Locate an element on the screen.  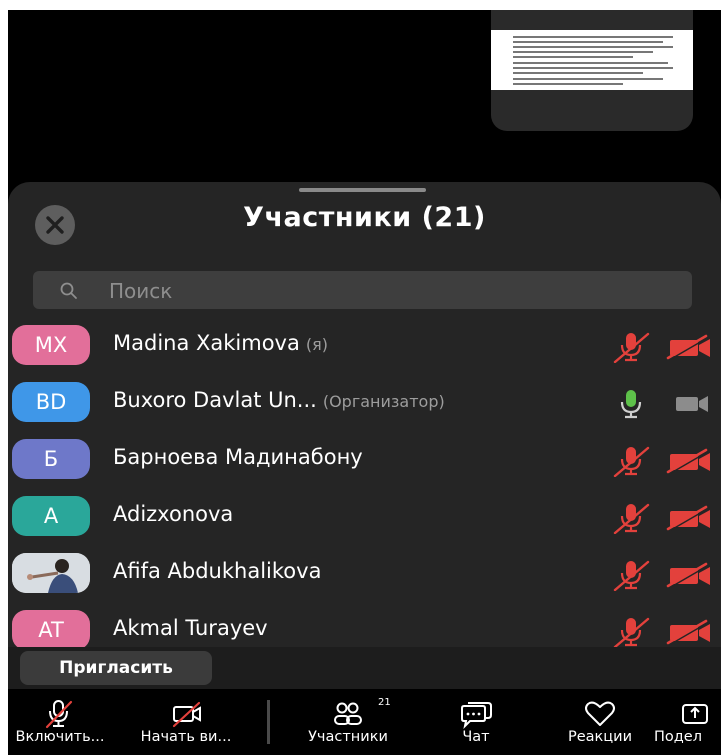
avatar: A is located at coordinates (51, 516).